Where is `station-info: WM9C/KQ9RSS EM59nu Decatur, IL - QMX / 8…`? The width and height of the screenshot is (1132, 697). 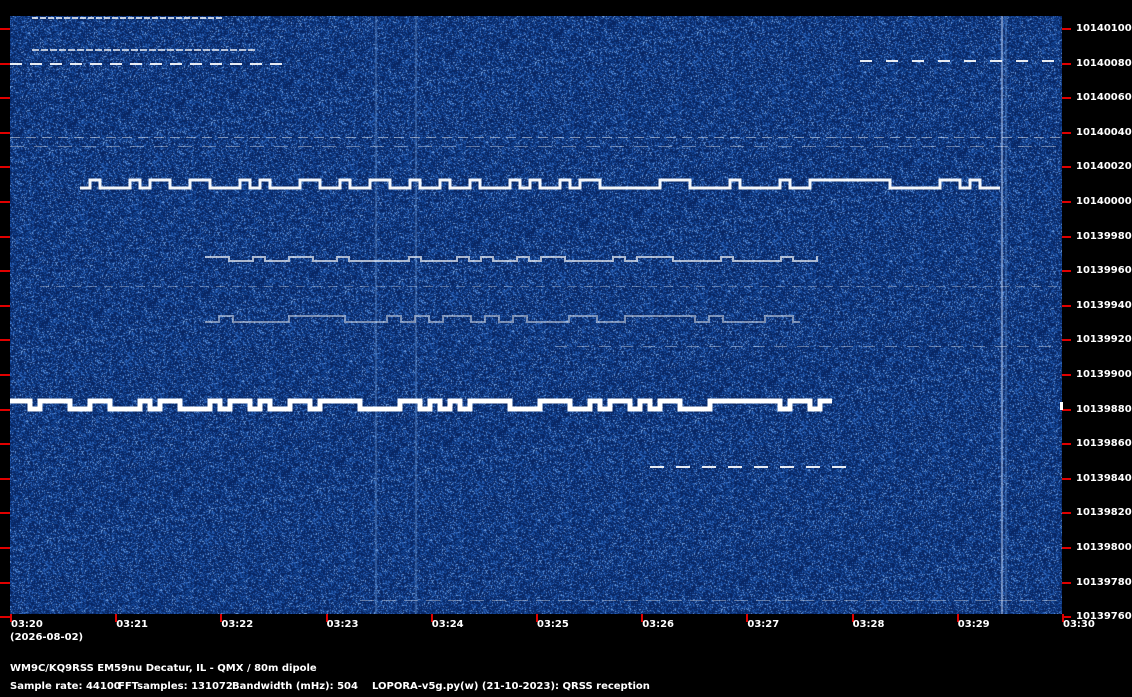
station-info: WM9C/KQ9RSS EM59nu Decatur, IL - QMX / 8… is located at coordinates (163, 668).